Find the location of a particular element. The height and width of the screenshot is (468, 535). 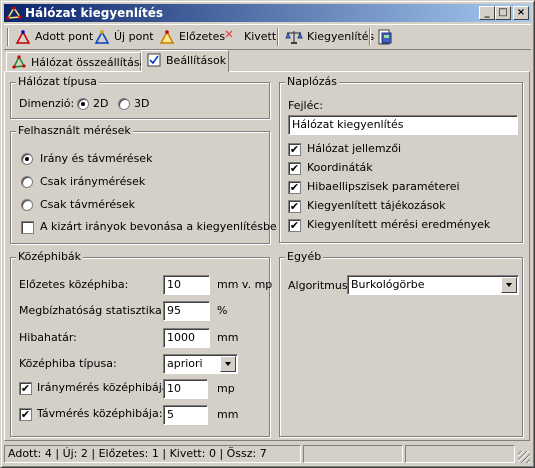

elozetes-kozephiba-input: 10 is located at coordinates (186, 285).